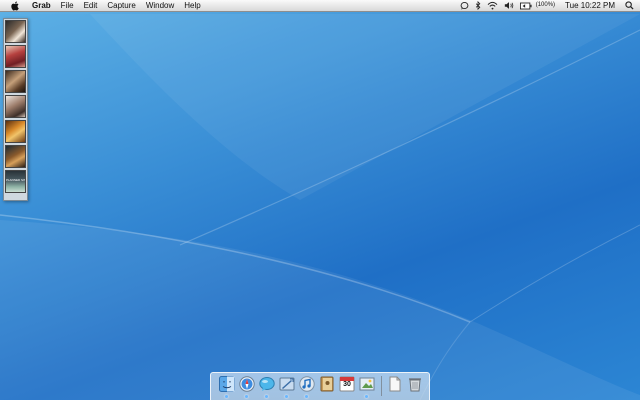  What do you see at coordinates (590, 5) in the screenshot?
I see `menu-clock: Tue 10:22 PM` at bounding box center [590, 5].